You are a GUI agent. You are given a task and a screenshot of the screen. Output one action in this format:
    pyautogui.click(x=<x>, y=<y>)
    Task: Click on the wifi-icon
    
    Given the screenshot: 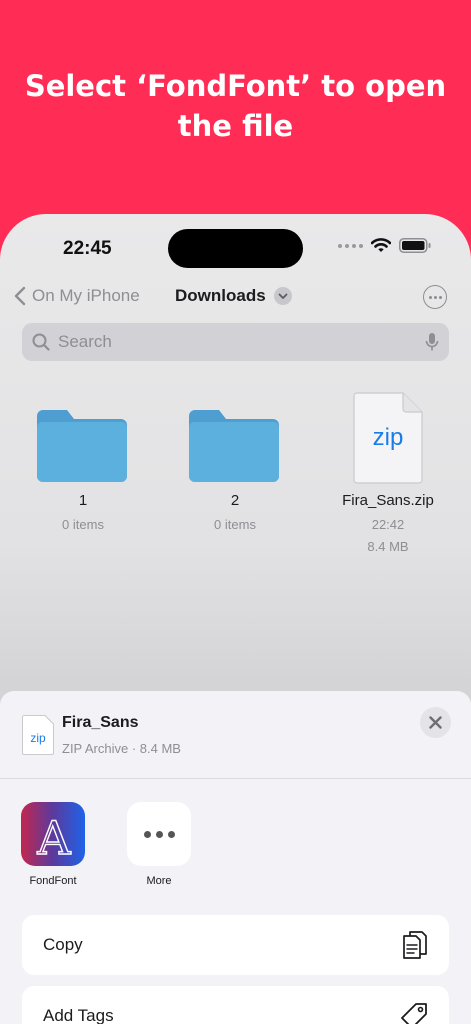 What is the action you would take?
    pyautogui.click(x=381, y=245)
    